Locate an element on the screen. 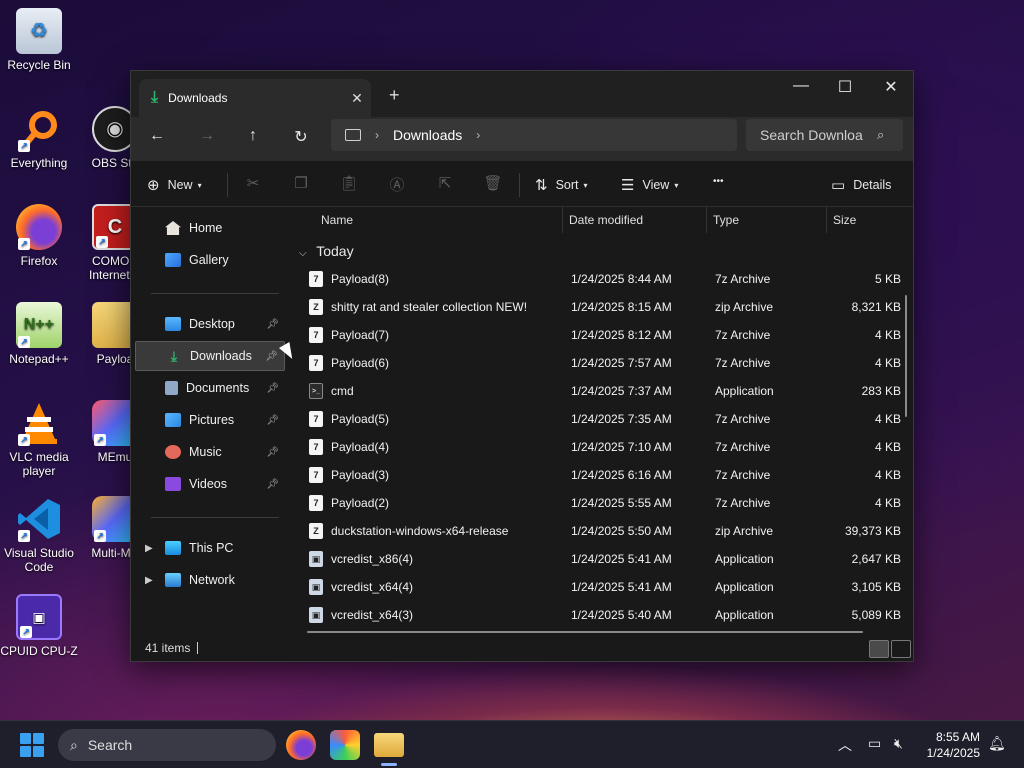  copy-icon: ❐ is located at coordinates (301, 183).